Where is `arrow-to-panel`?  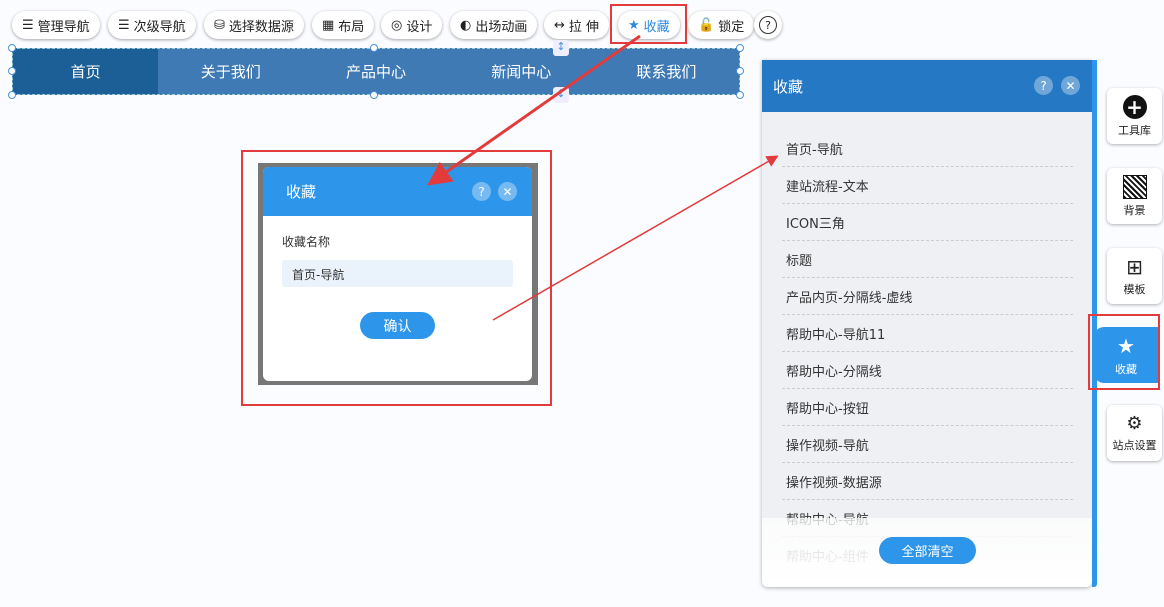
arrow-to-panel is located at coordinates (635, 238).